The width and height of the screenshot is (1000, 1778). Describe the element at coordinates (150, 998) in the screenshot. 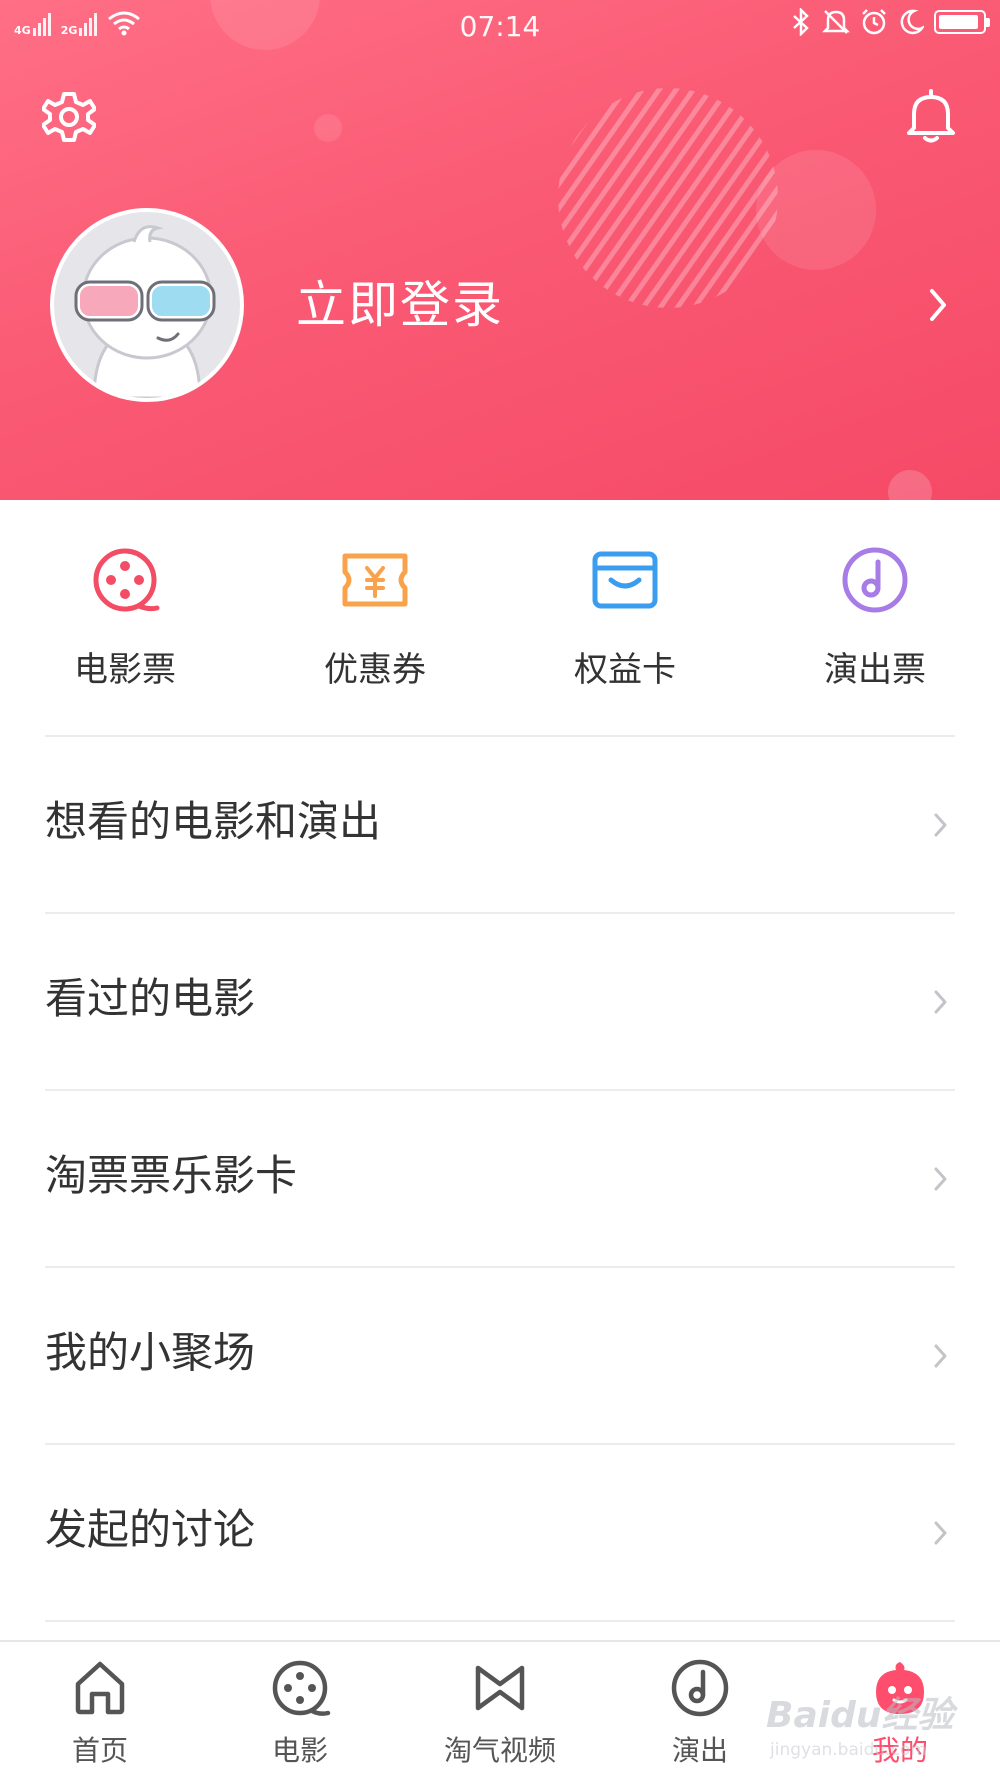

I see `menu-item-label: 看过的电影` at that location.